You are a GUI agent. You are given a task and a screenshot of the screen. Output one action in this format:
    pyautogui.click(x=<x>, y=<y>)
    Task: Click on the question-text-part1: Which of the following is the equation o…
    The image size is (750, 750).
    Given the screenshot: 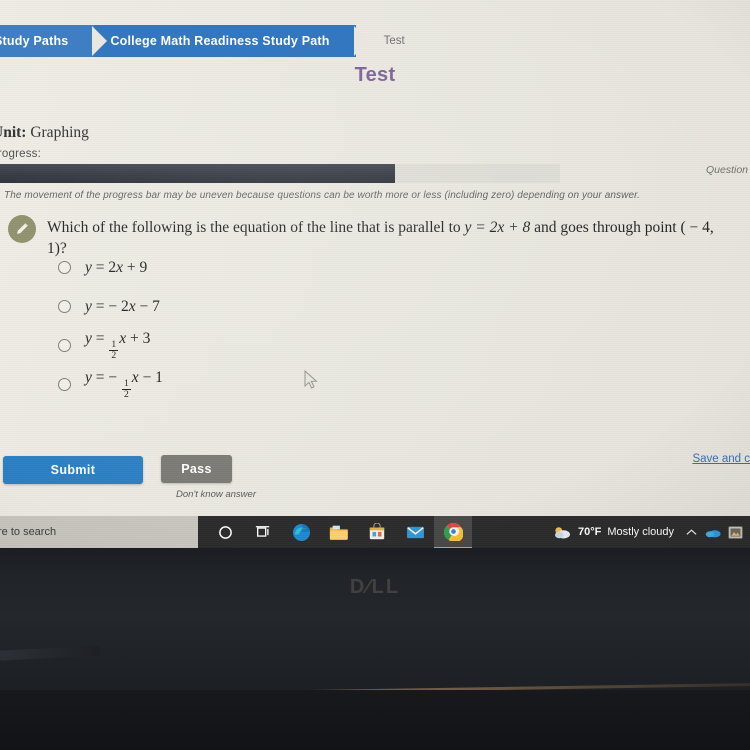 What is the action you would take?
    pyautogui.click(x=256, y=227)
    